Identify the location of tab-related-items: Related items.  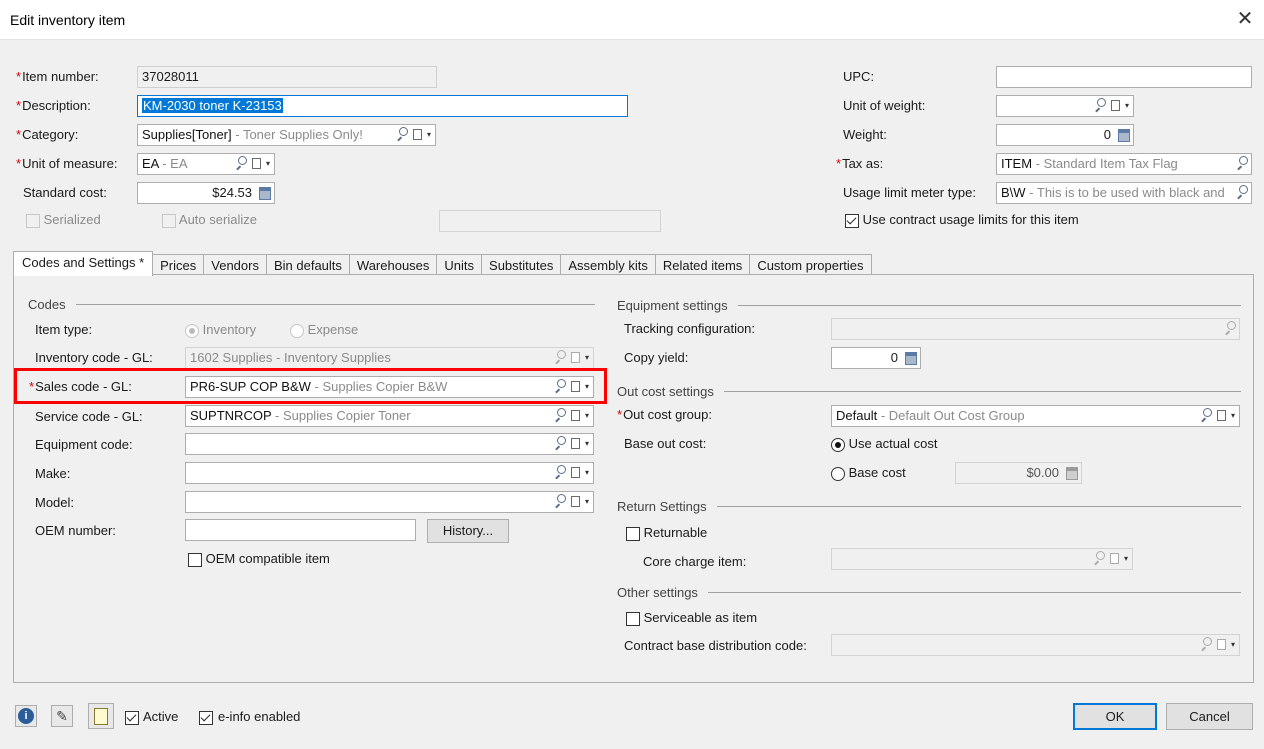
(703, 264).